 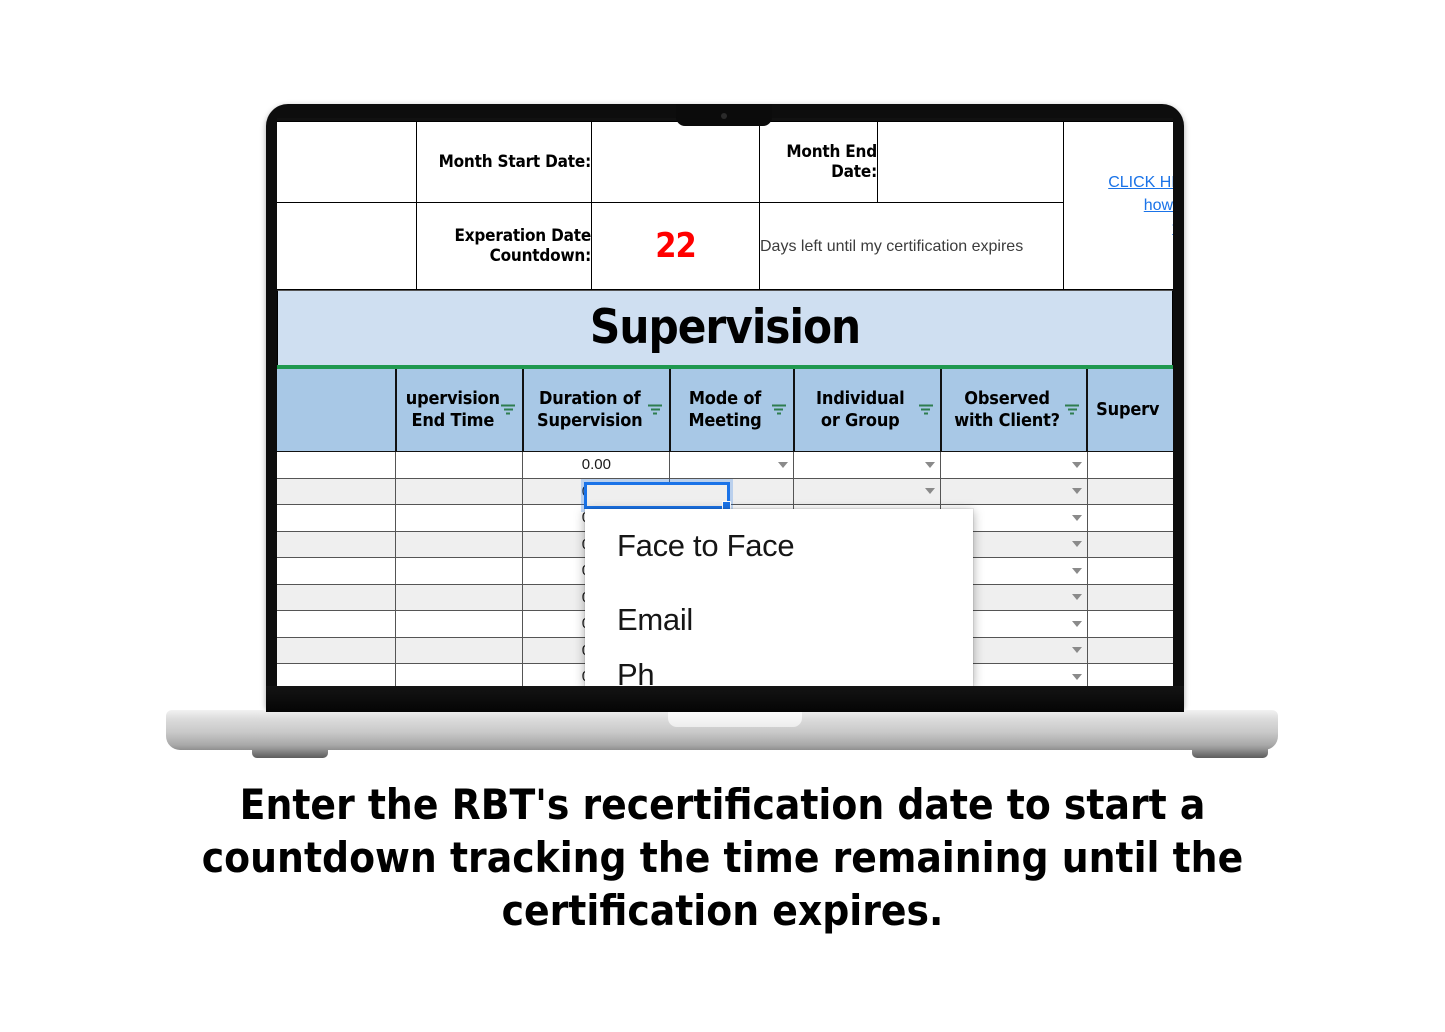 What do you see at coordinates (657, 496) in the screenshot?
I see `selected-cell-mode-of-meeting` at bounding box center [657, 496].